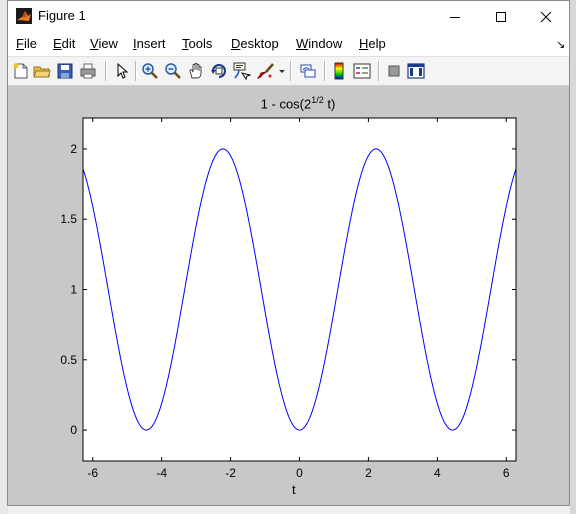 The image size is (576, 514). What do you see at coordinates (26, 43) in the screenshot?
I see `menu-file: File` at bounding box center [26, 43].